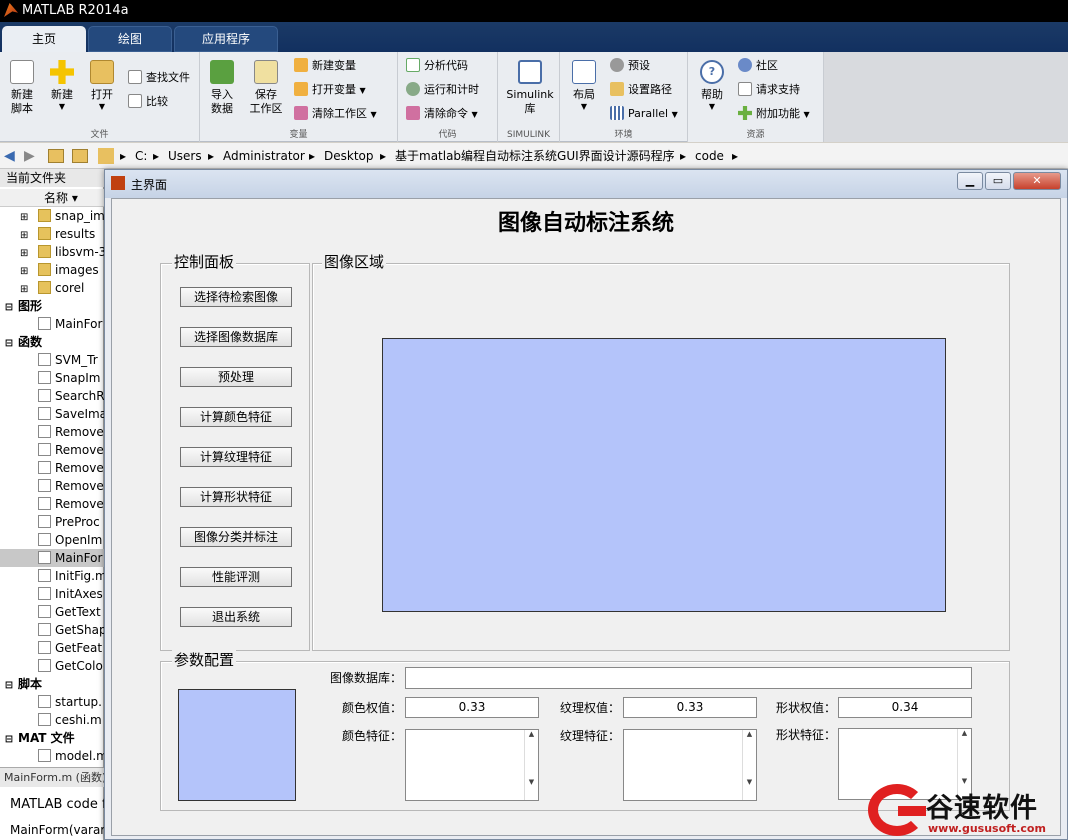  Describe the element at coordinates (236, 577) in the screenshot. I see `evaluate-button: 性能评测` at that location.